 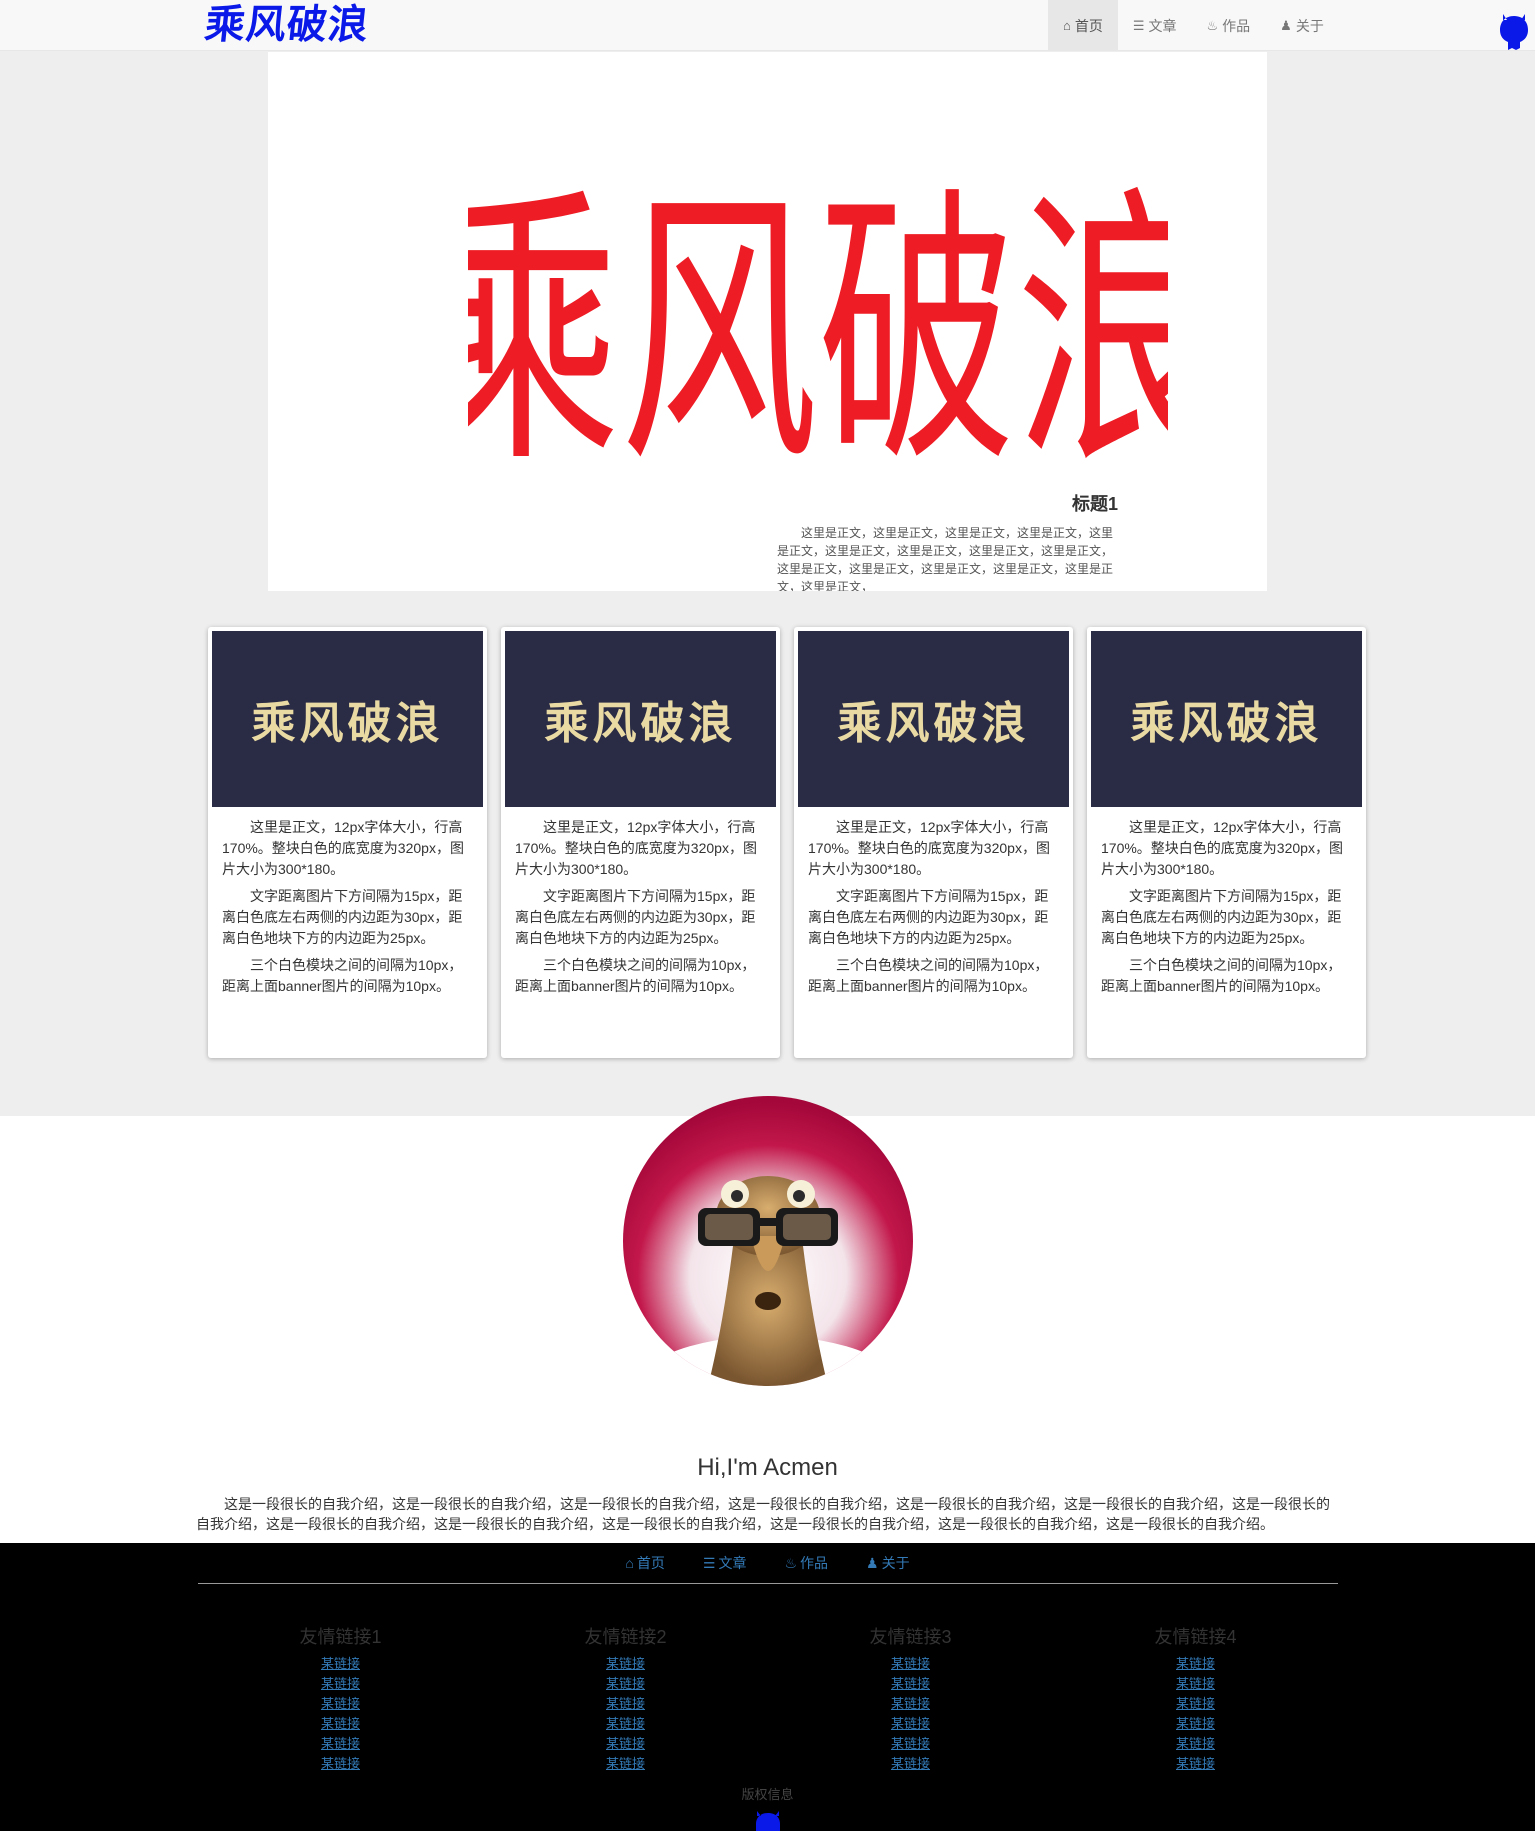 I want to click on friend-link-title: 友情链接3, so click(x=910, y=1637).